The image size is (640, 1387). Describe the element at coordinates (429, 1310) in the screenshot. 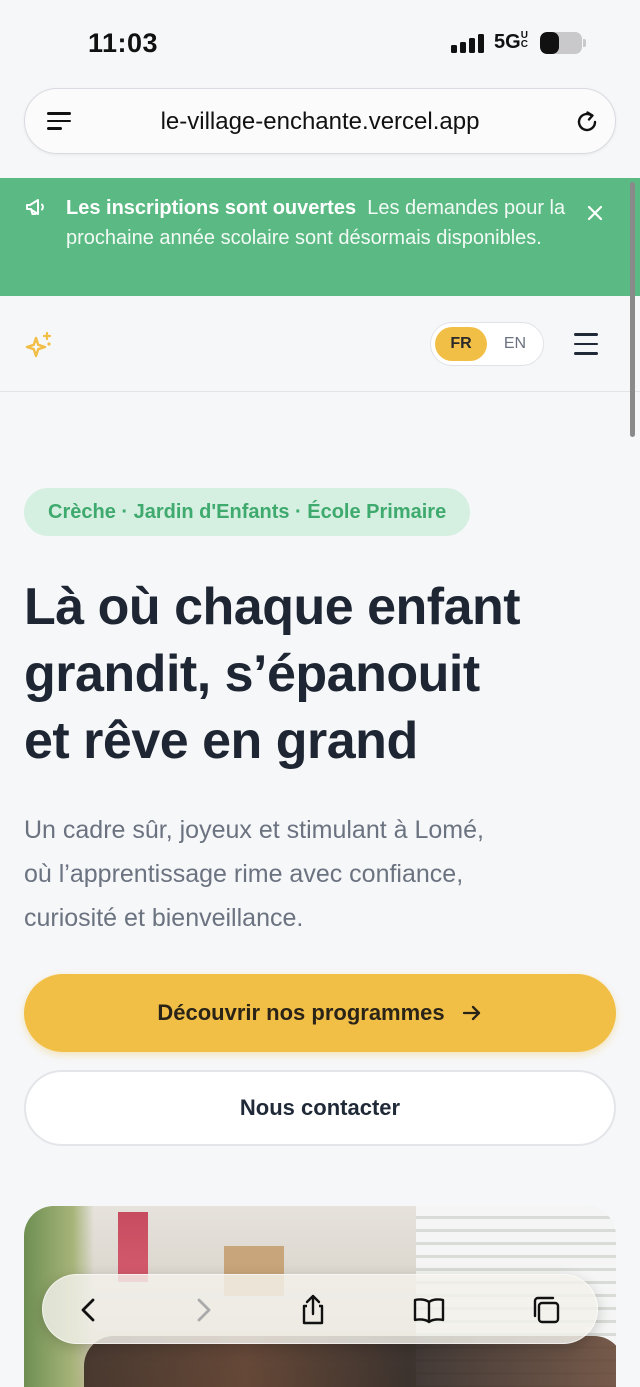

I see `bookmarks-icon` at that location.